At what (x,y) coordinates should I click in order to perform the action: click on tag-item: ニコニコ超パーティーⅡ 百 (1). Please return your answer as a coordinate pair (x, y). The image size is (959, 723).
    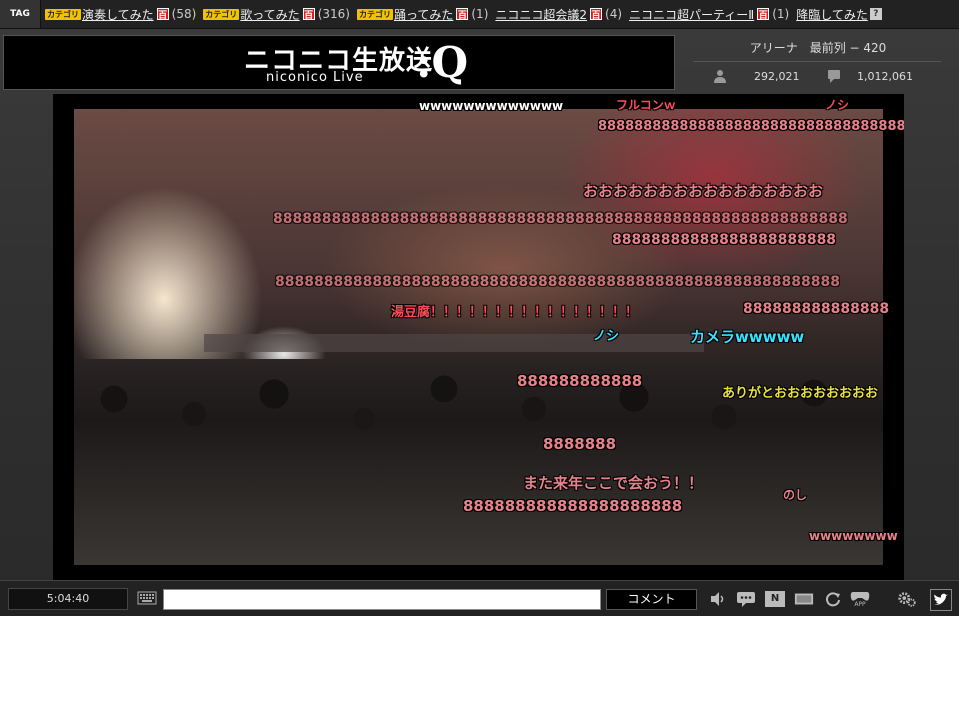
    Looking at the image, I should click on (709, 14).